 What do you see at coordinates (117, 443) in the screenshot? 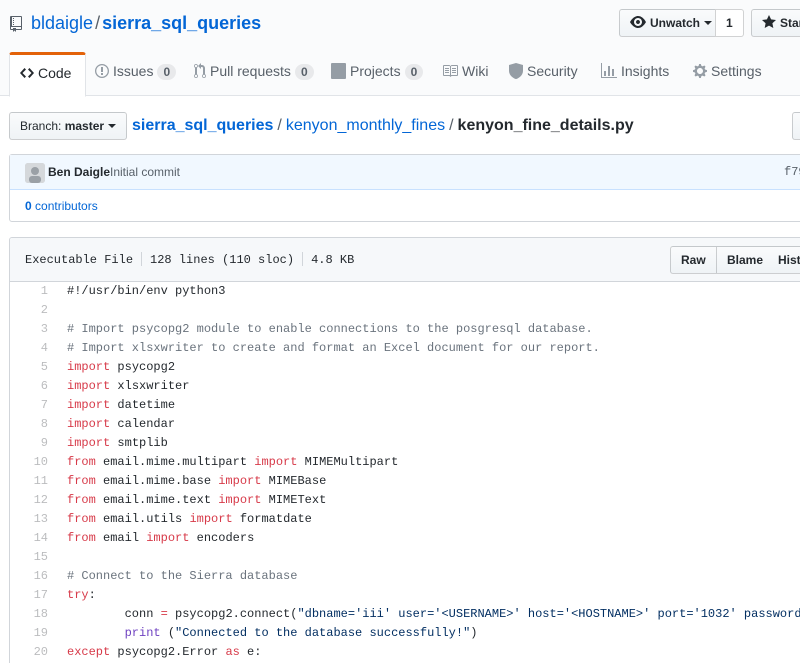
I see `line-code: import smtplib` at bounding box center [117, 443].